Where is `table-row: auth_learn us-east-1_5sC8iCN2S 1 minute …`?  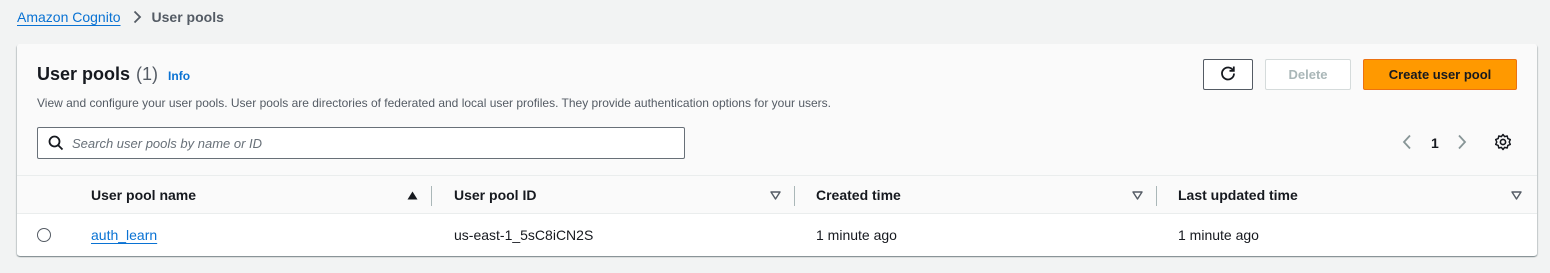
table-row: auth_learn us-east-1_5sC8iCN2S 1 minute … is located at coordinates (777, 234).